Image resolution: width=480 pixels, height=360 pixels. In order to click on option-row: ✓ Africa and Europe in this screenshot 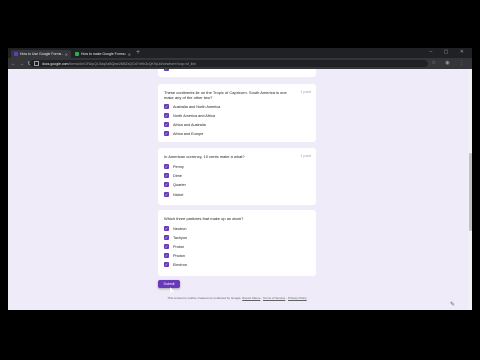, I will do `click(183, 133)`.